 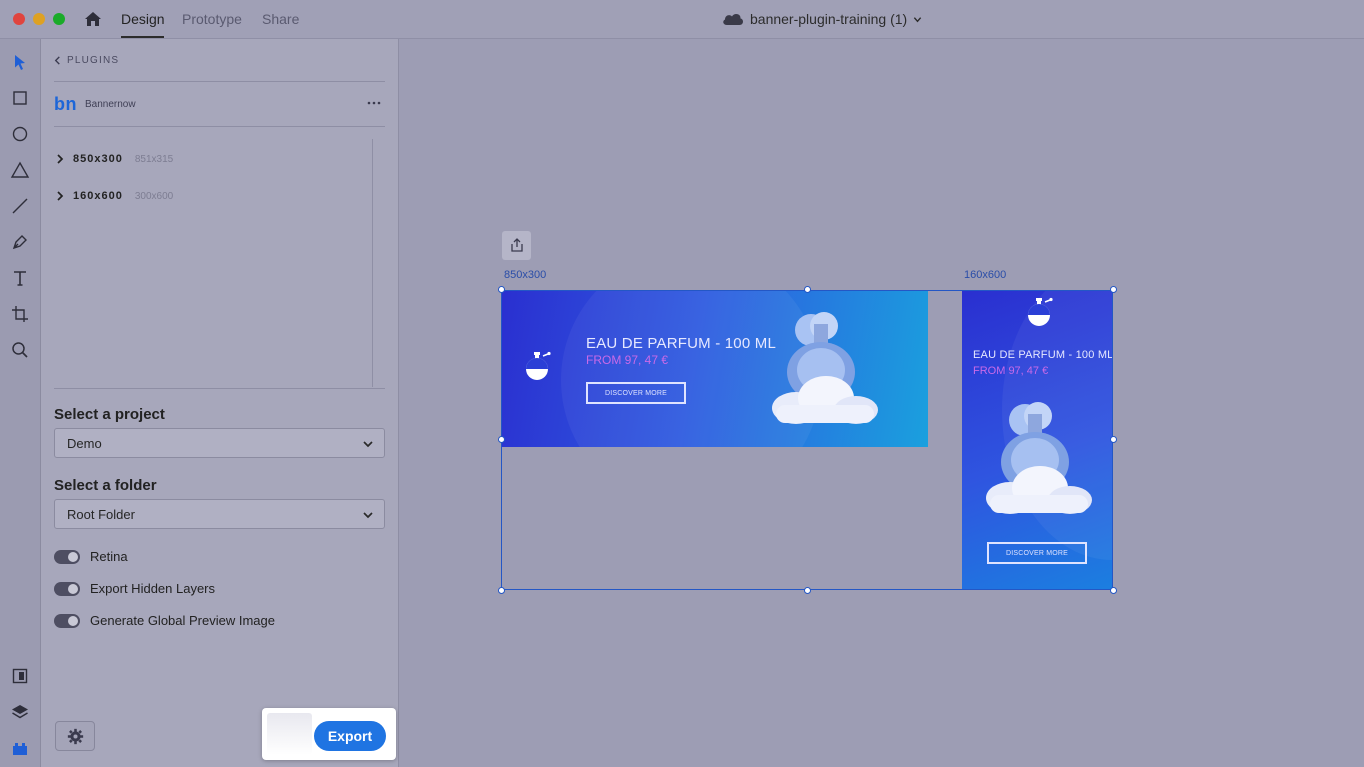 What do you see at coordinates (20, 278) in the screenshot?
I see `text-tool-icon` at bounding box center [20, 278].